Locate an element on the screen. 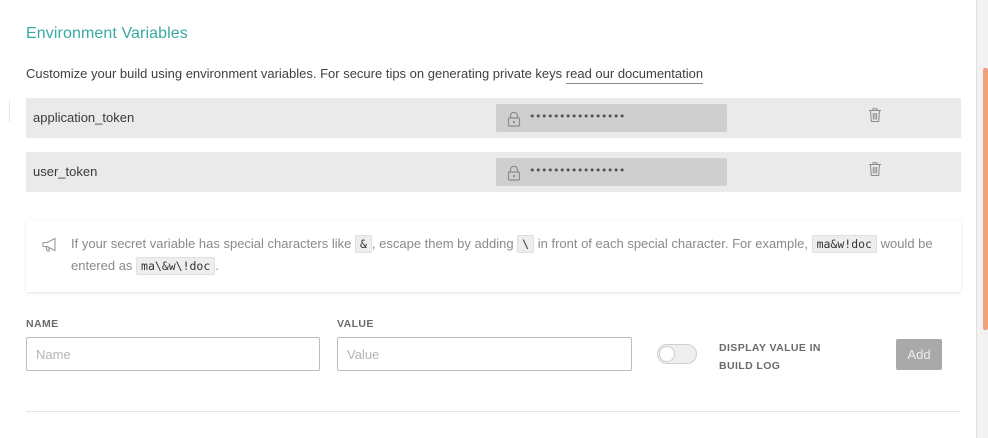  add-button: Add is located at coordinates (919, 354).